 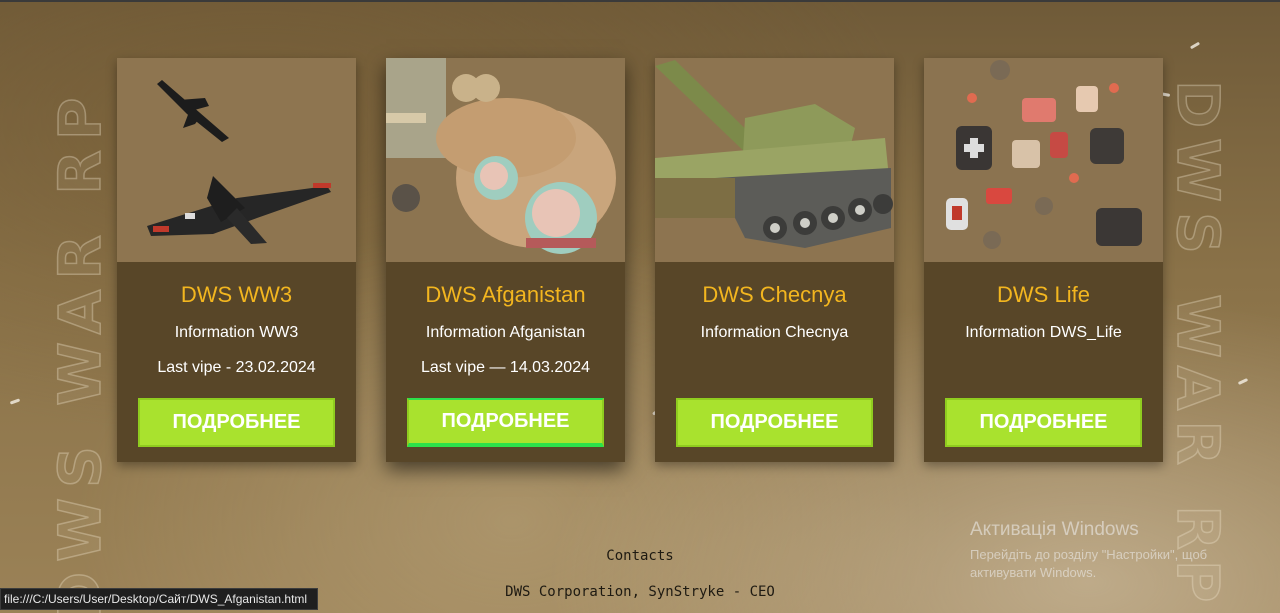 What do you see at coordinates (236, 294) in the screenshot?
I see `card-title: DWS WW3` at bounding box center [236, 294].